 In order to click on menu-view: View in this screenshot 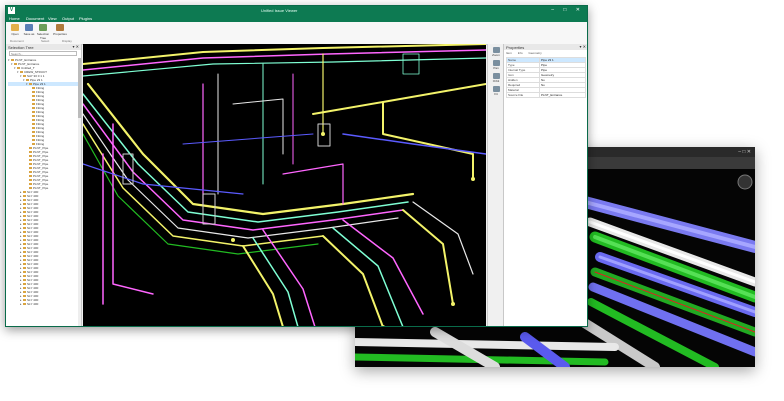, I will do `click(52, 18)`.